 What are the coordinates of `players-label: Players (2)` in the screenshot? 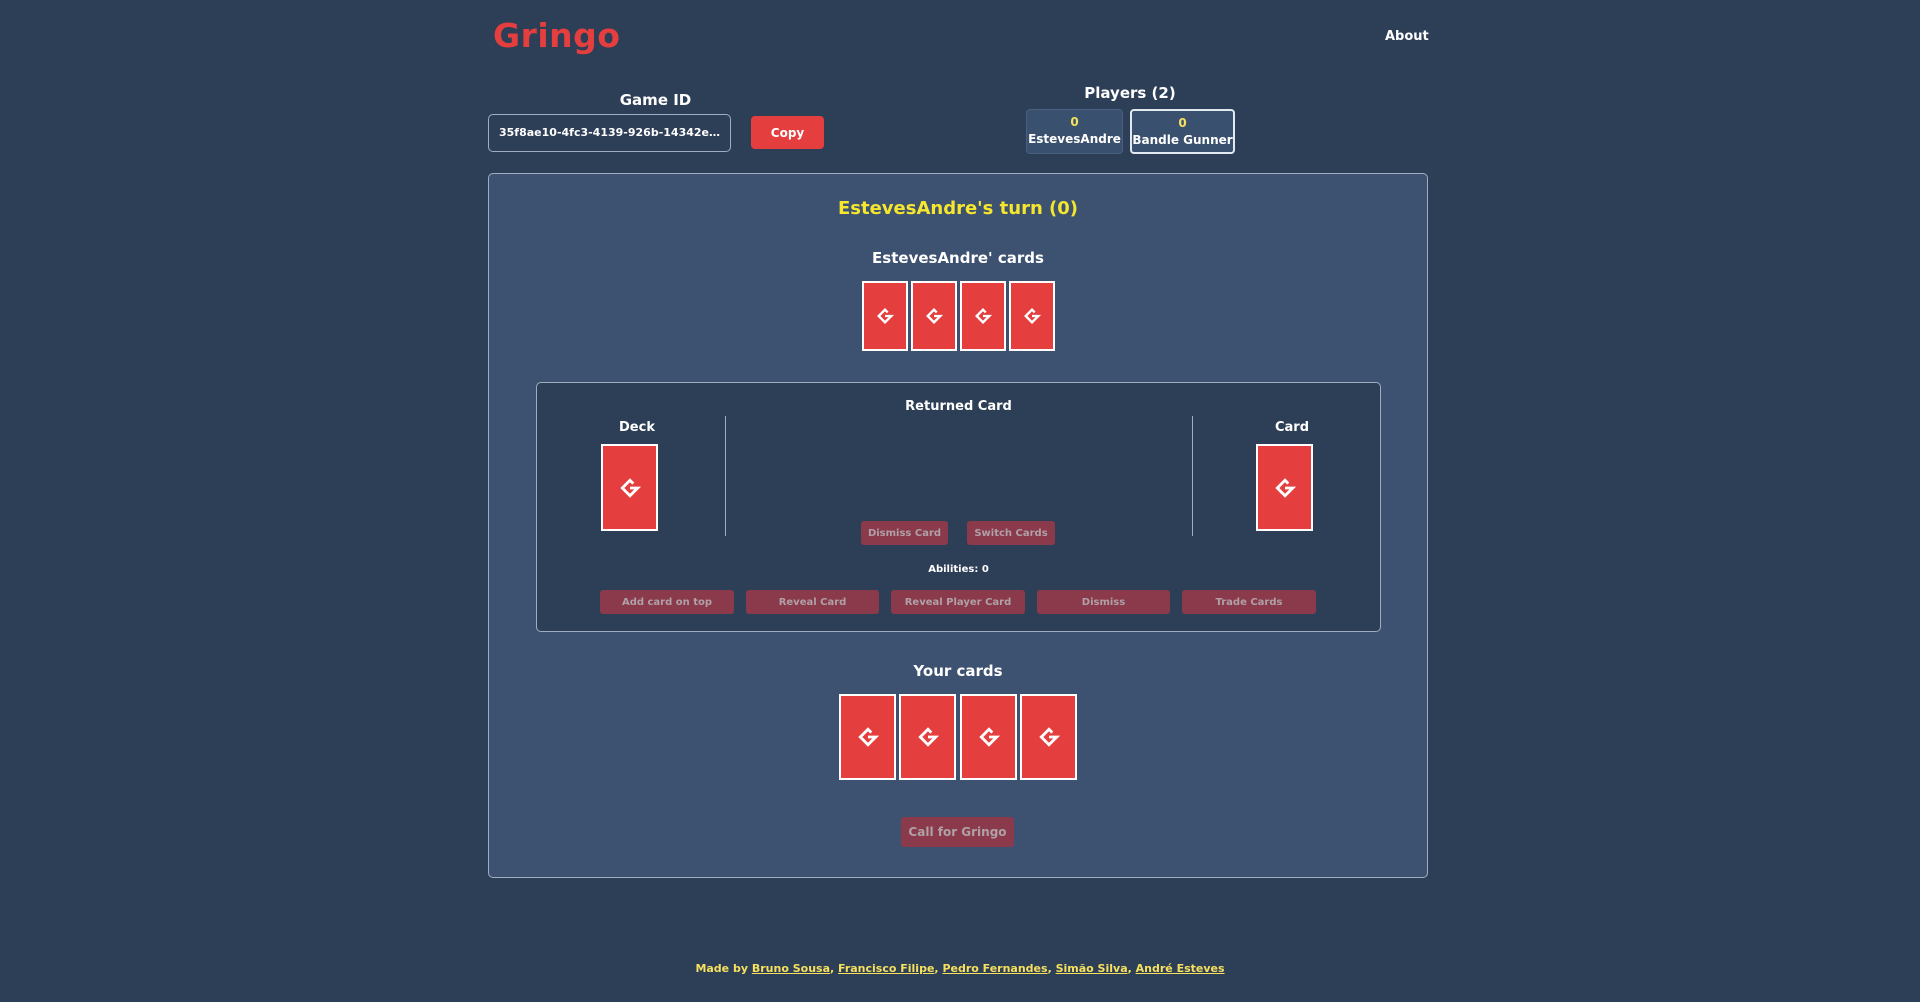 It's located at (1130, 93).